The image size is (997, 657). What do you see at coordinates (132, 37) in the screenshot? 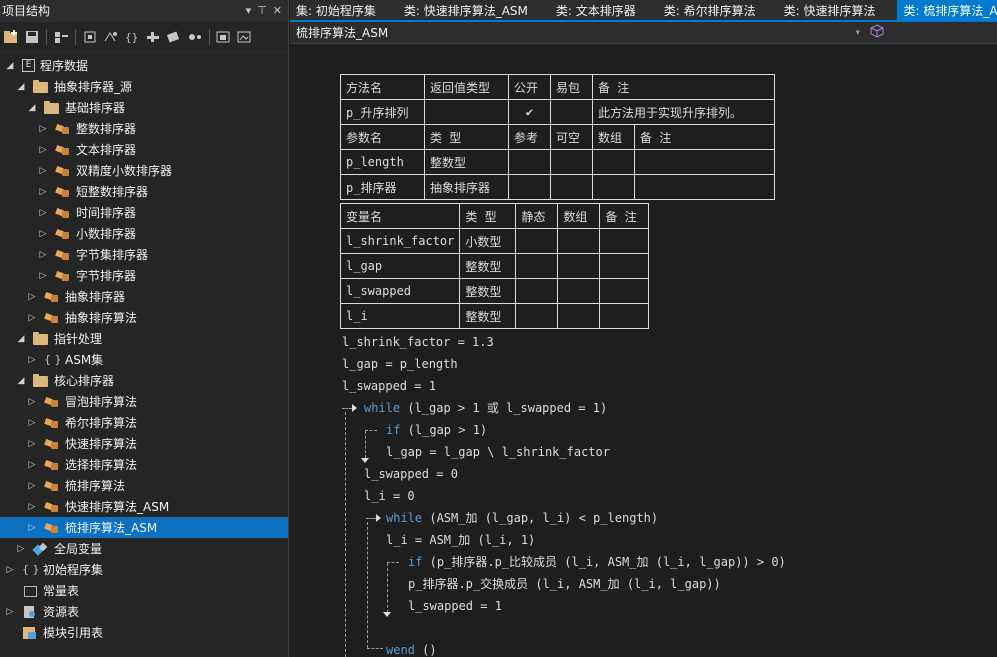
I see `add-brace-icon: {}` at bounding box center [132, 37].